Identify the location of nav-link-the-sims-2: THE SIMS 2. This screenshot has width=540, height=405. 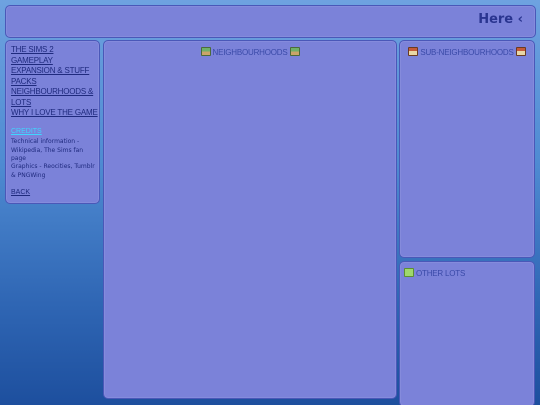
(55, 50).